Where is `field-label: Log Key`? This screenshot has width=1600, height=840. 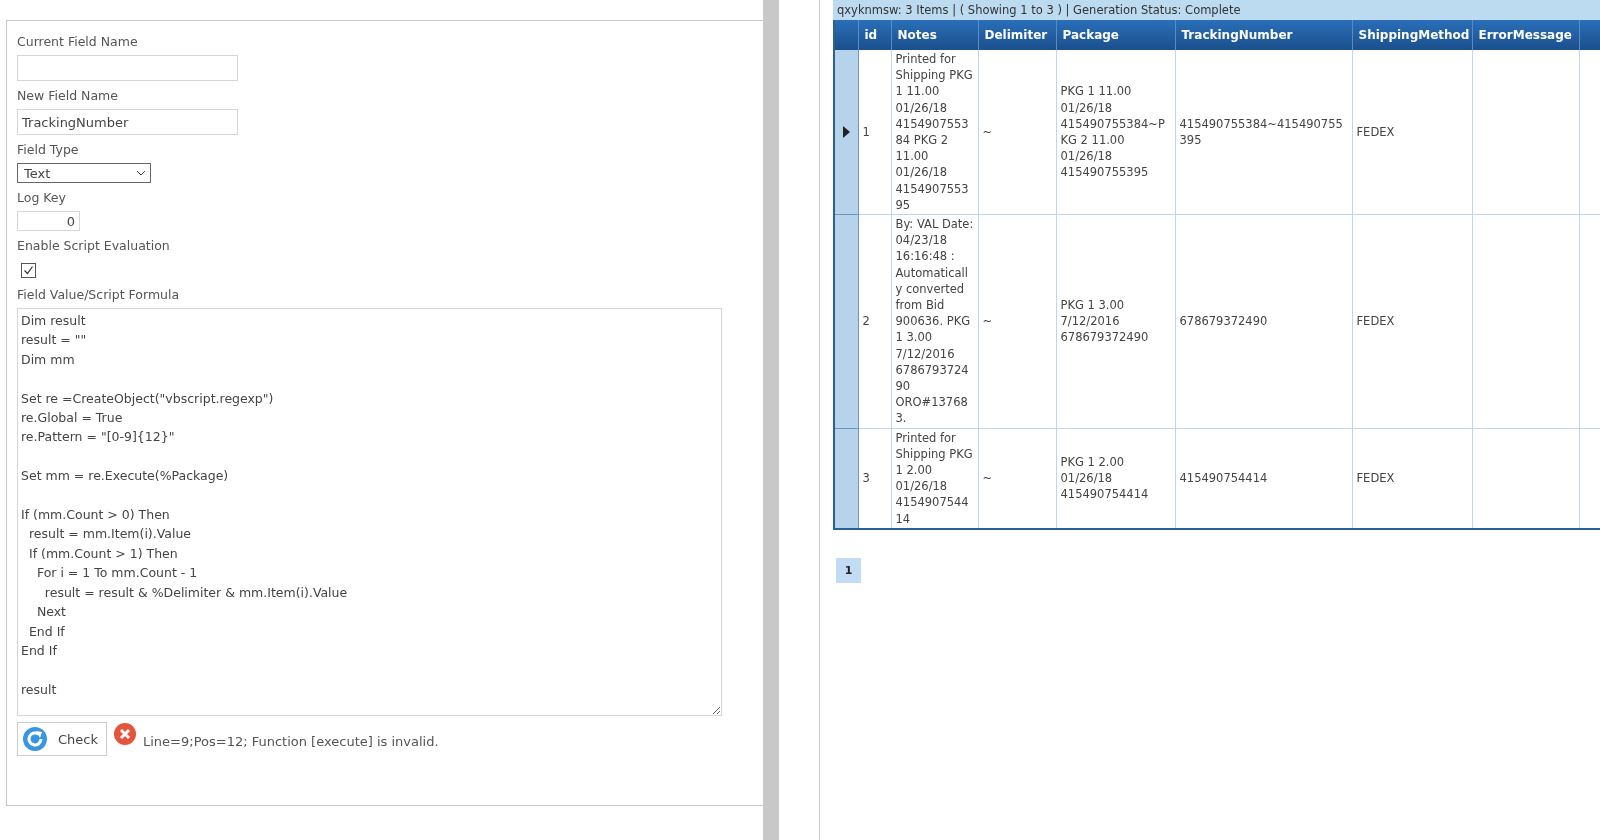
field-label: Log Key is located at coordinates (42, 198).